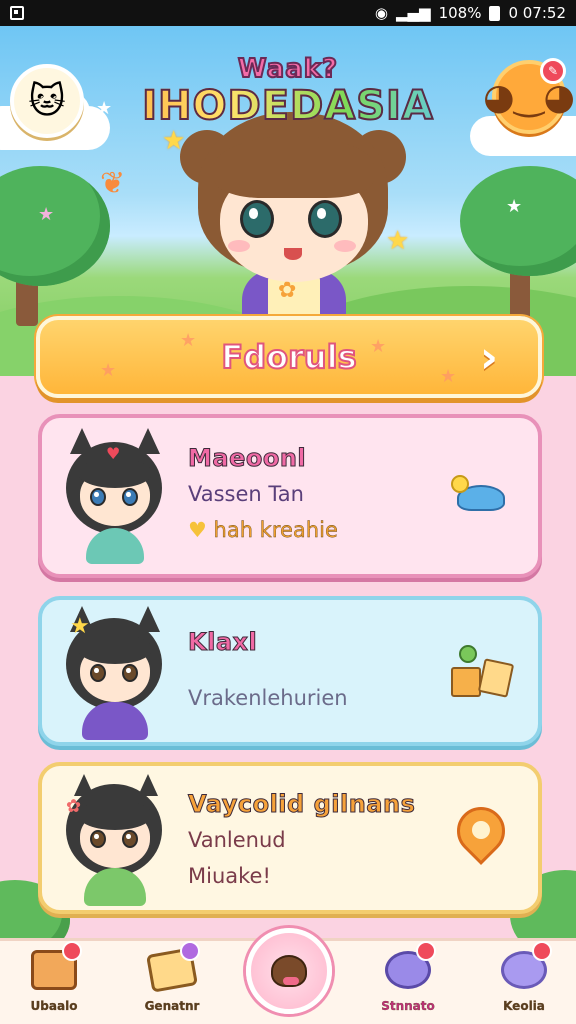  I want to click on cat-face-icon: 🐱, so click(47, 101).